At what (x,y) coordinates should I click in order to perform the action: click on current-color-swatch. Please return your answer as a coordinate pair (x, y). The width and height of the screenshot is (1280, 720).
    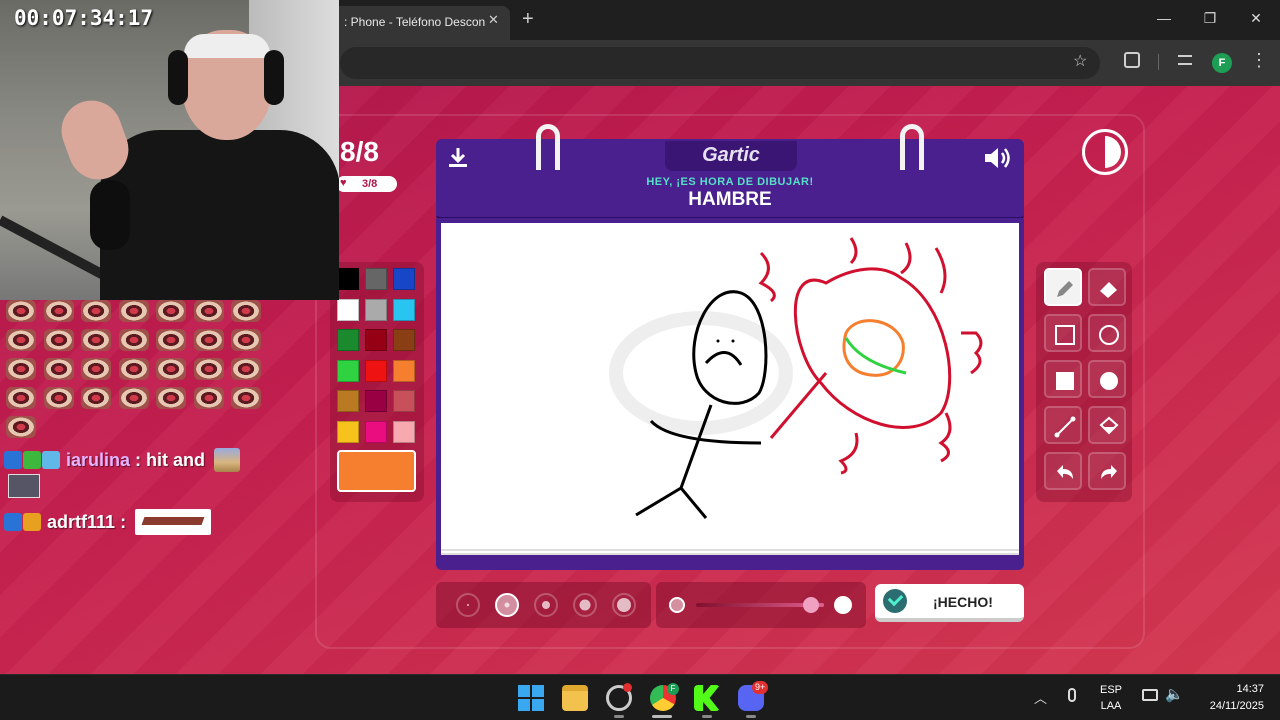
    Looking at the image, I should click on (376, 471).